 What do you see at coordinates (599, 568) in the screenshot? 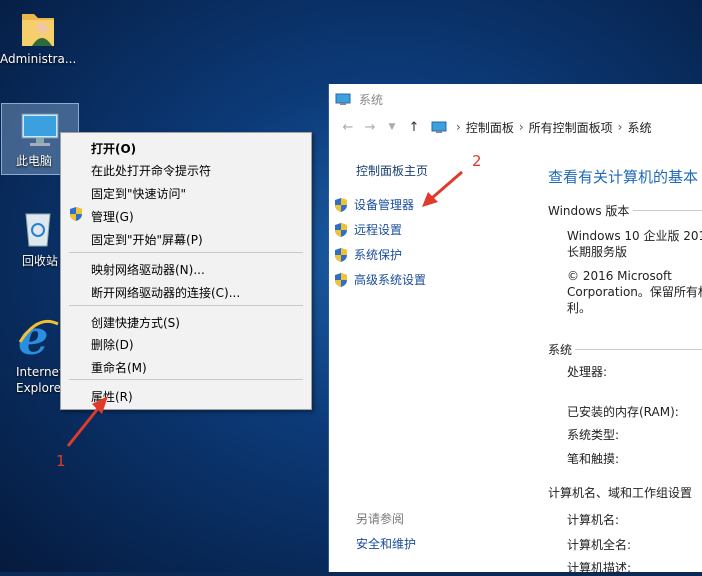
I see `computer-description-label: 计算机描述:` at bounding box center [599, 568].